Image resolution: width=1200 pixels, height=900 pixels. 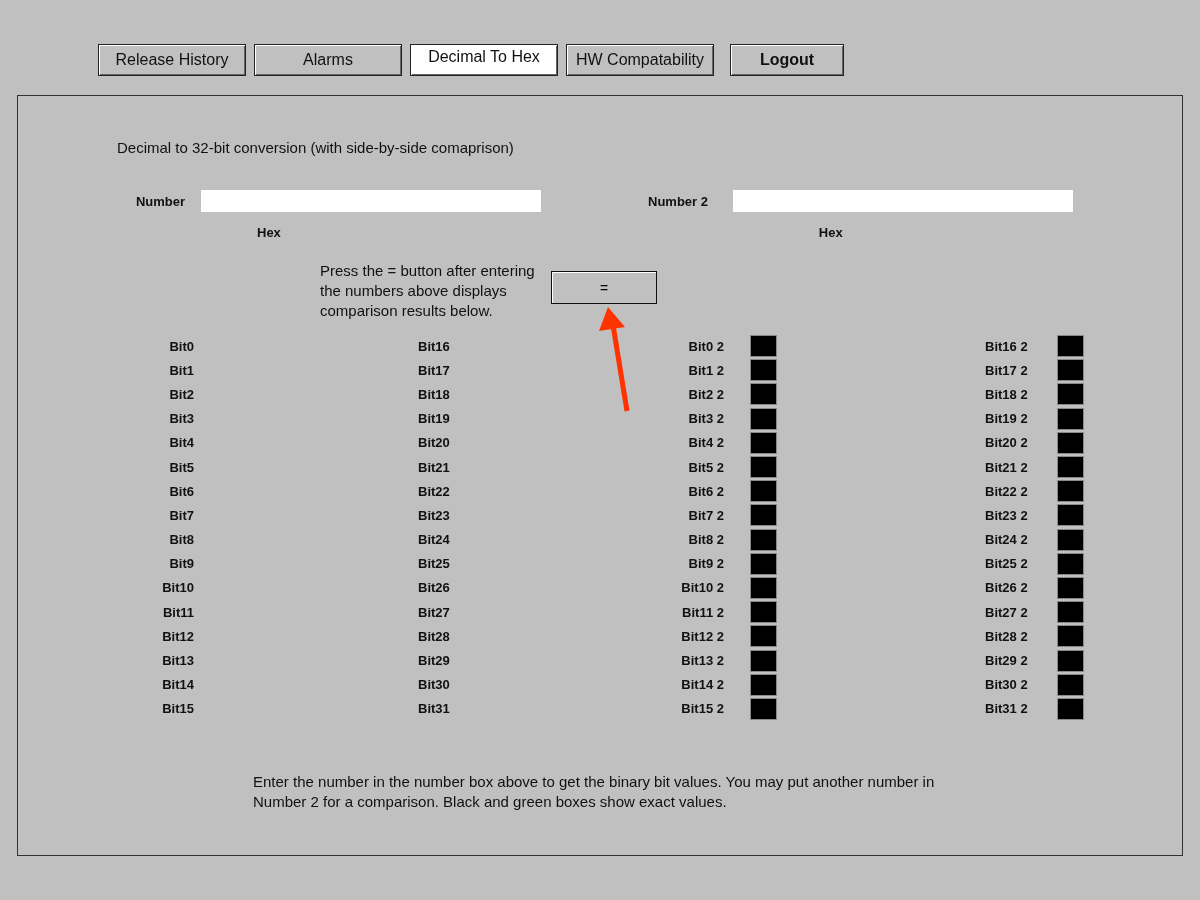 I want to click on bit-label: Bit3, so click(x=181, y=419).